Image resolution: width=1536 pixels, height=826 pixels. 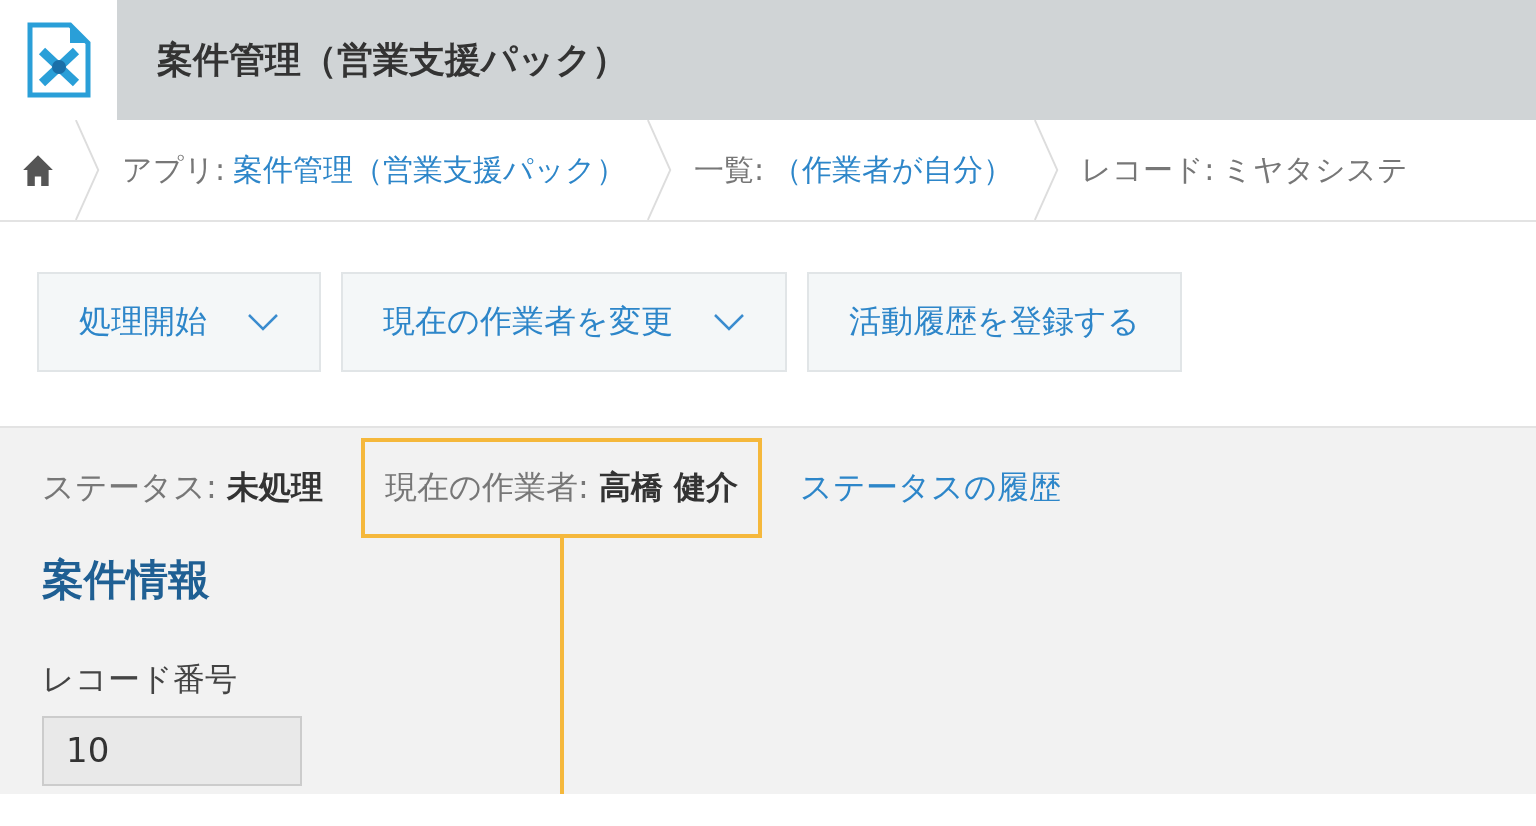 I want to click on breadcrumb-label: アプリ:, so click(x=174, y=169).